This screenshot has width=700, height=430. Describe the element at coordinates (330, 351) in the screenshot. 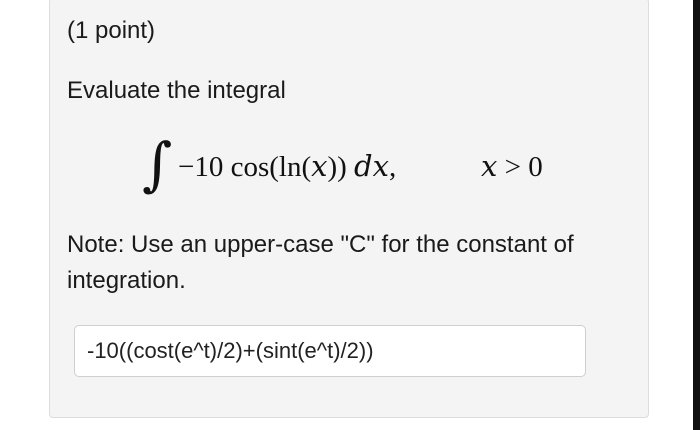

I see `answer-input: -10((cost(e^t)/2)+(sint(e^t)/2))` at that location.